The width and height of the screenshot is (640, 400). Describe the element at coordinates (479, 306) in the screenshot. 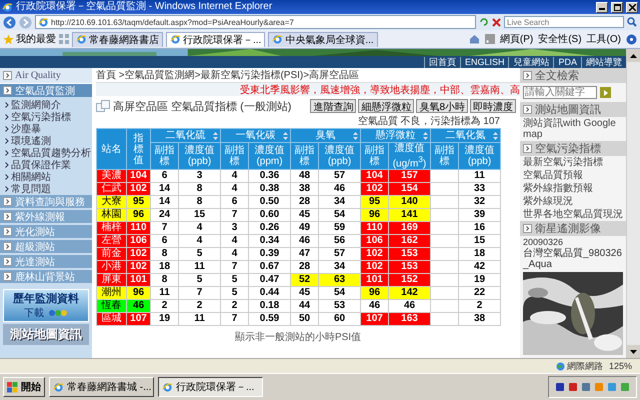

I see `table-cell: 2` at that location.